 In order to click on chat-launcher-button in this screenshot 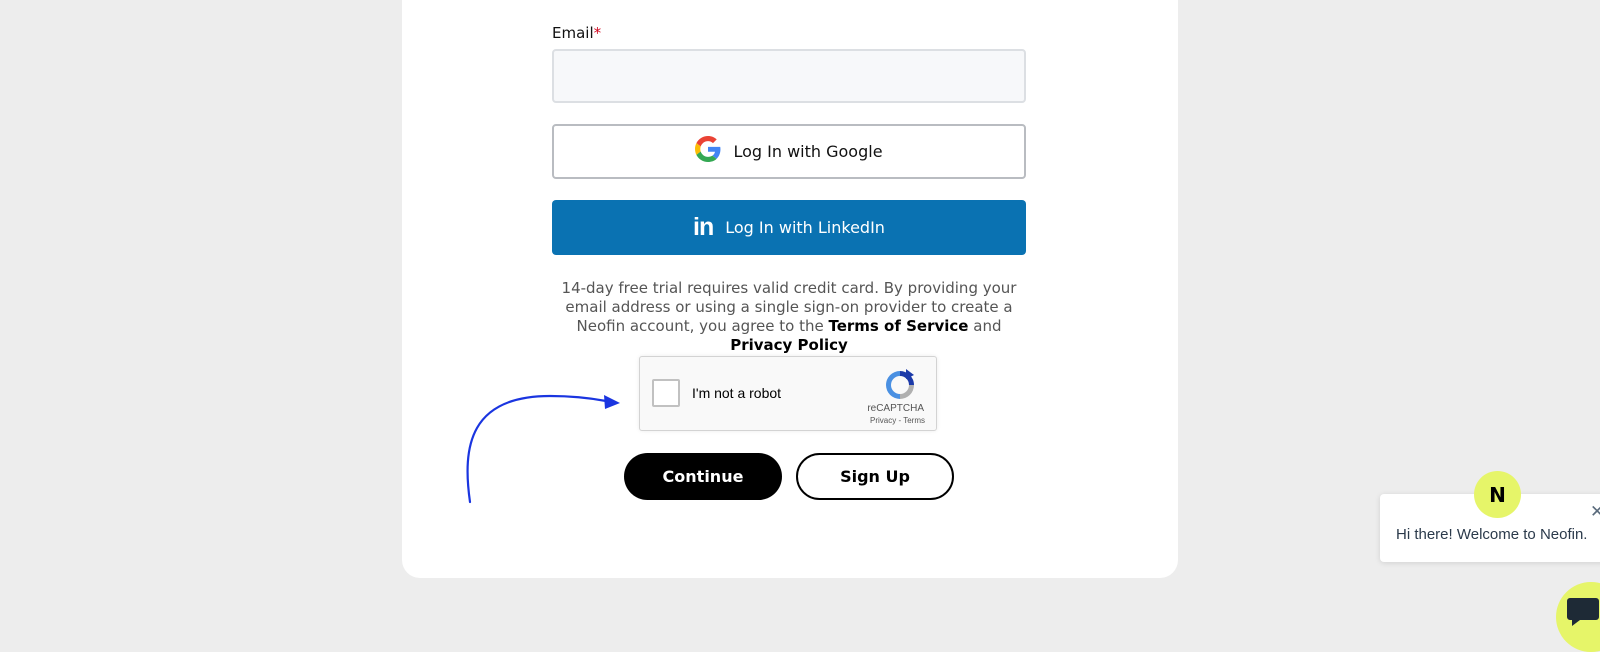, I will do `click(1578, 617)`.